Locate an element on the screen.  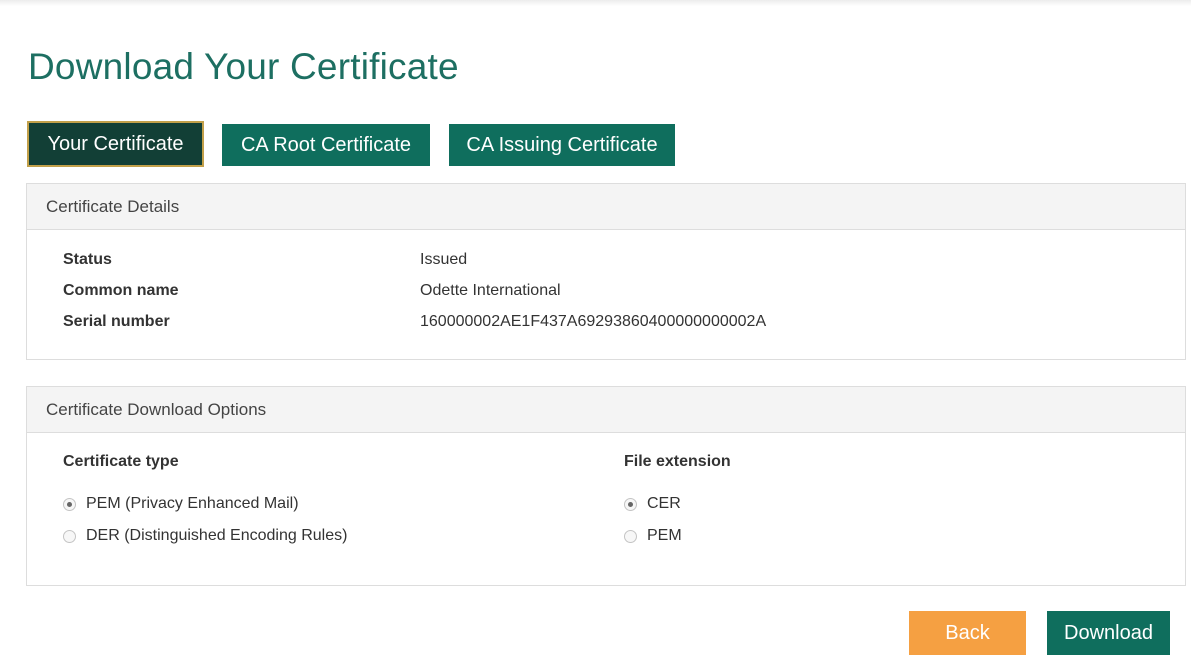
back-button: Back is located at coordinates (967, 633).